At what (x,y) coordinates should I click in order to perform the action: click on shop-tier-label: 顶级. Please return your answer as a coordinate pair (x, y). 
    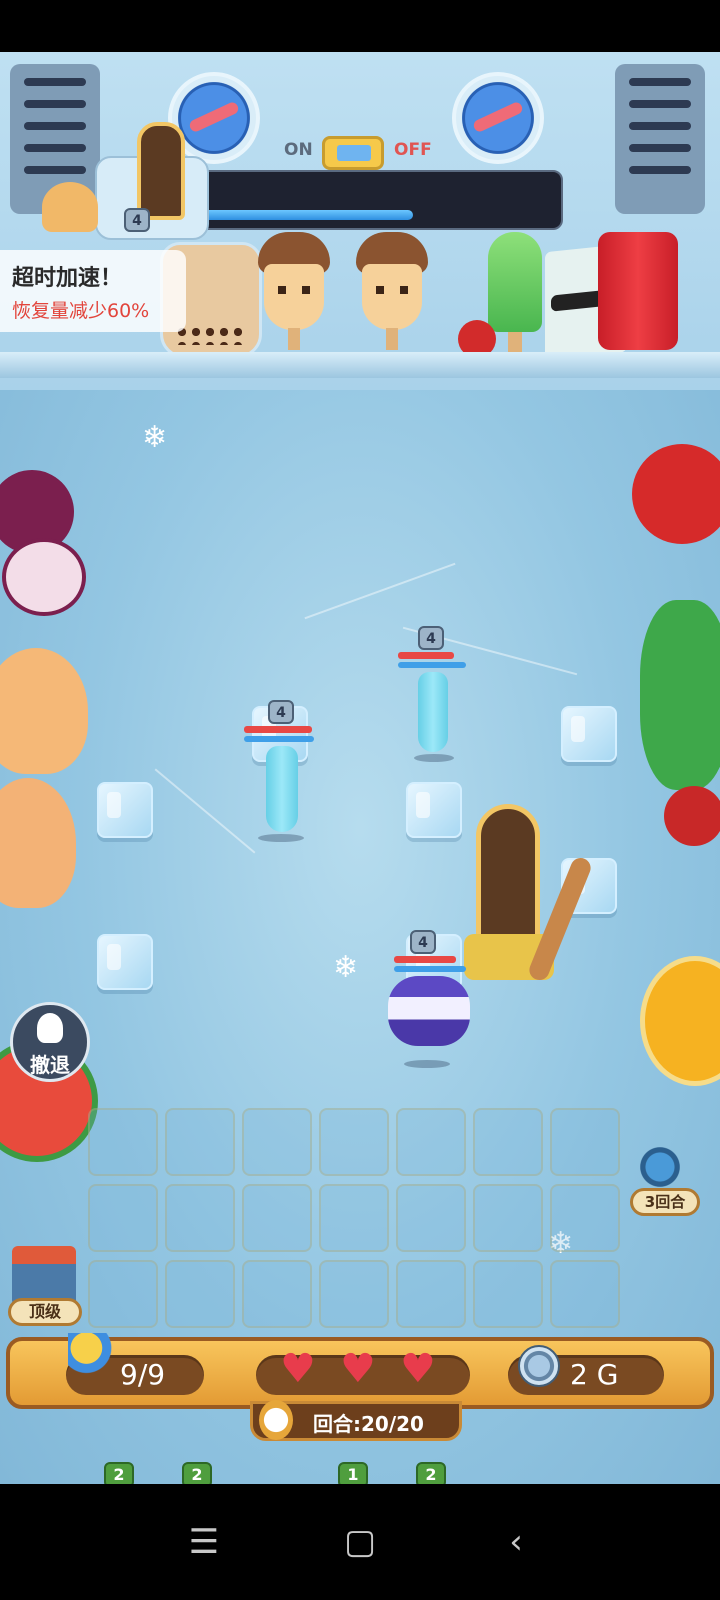
    Looking at the image, I should click on (45, 1312).